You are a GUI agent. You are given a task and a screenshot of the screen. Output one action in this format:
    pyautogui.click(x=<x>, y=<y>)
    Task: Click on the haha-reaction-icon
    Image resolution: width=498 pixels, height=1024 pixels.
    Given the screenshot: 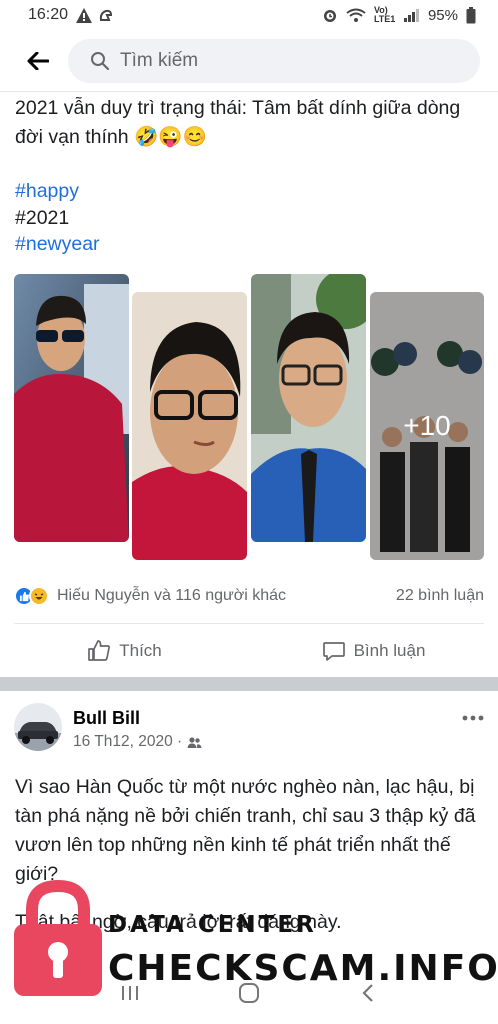 What is the action you would take?
    pyautogui.click(x=39, y=596)
    